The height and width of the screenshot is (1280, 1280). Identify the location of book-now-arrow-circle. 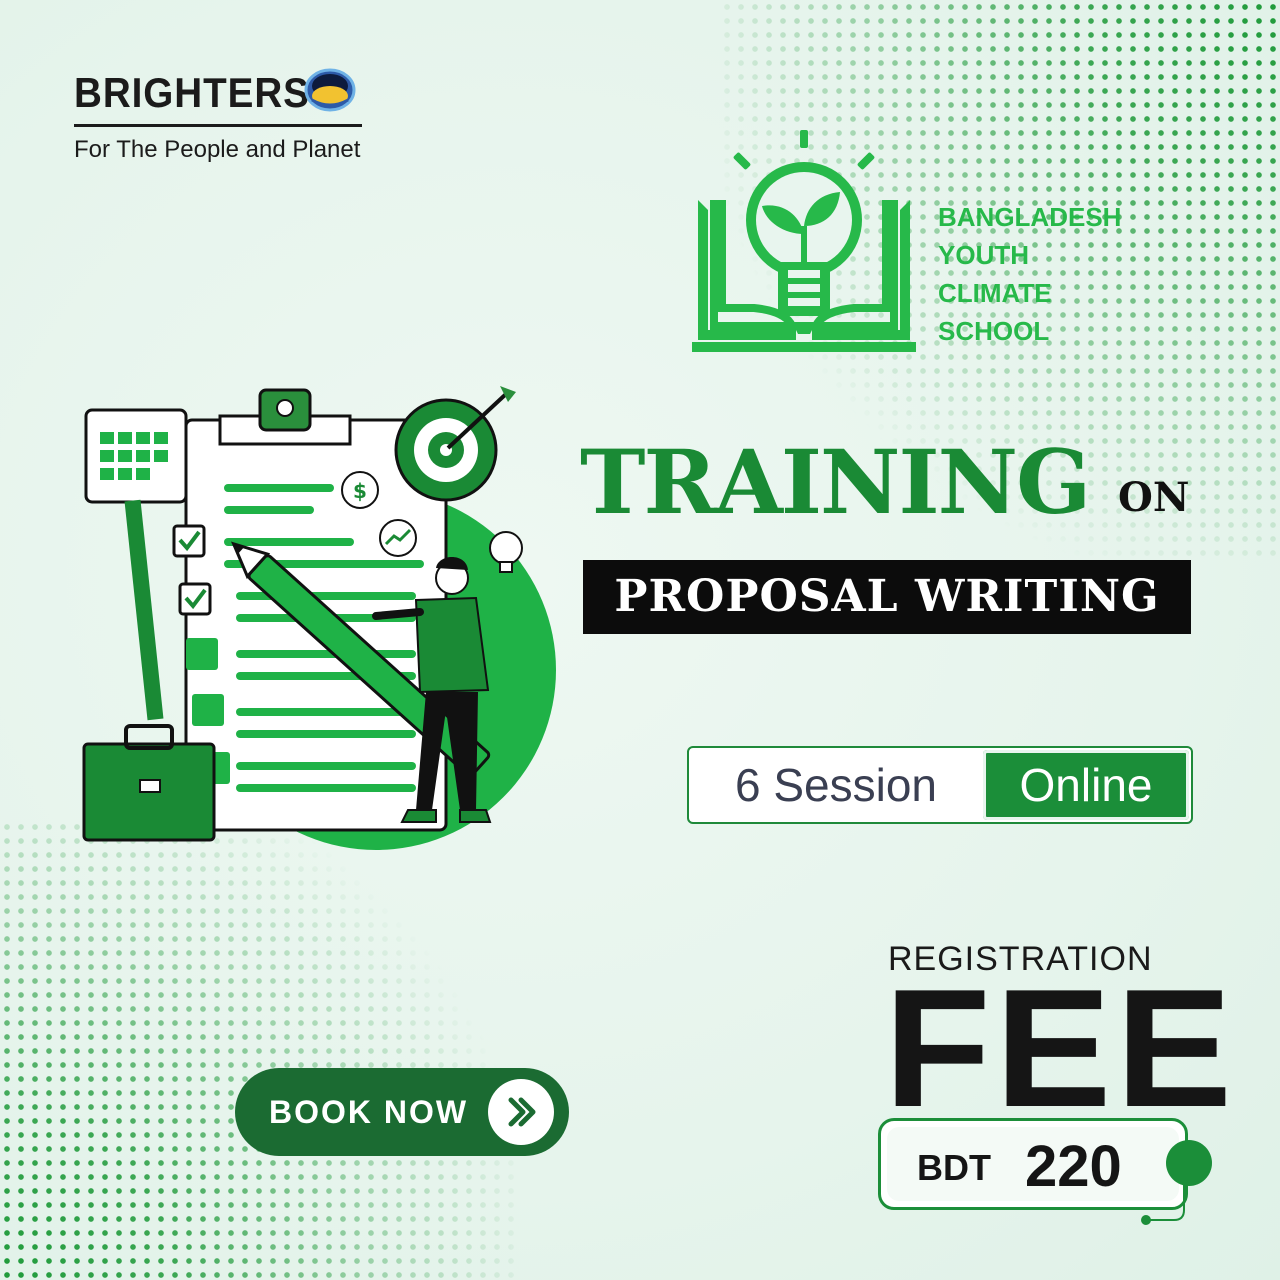
(521, 1112).